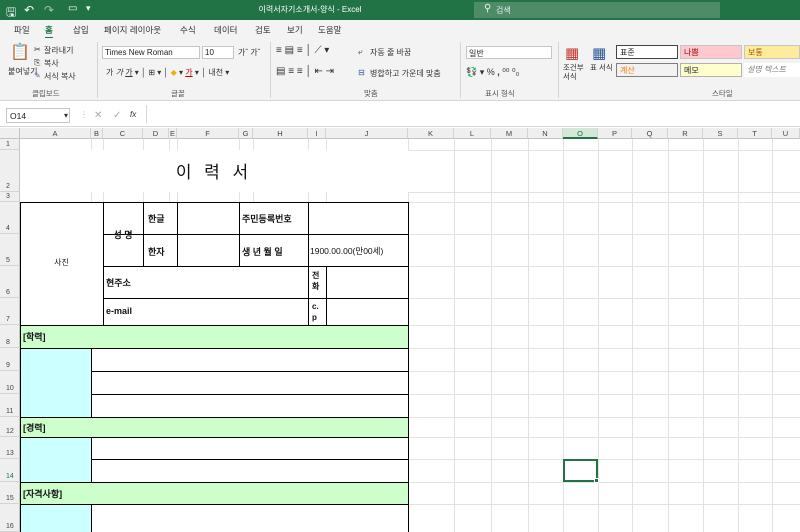 This screenshot has width=800, height=532. Describe the element at coordinates (225, 30) in the screenshot. I see `tab-data: 데이터` at that location.